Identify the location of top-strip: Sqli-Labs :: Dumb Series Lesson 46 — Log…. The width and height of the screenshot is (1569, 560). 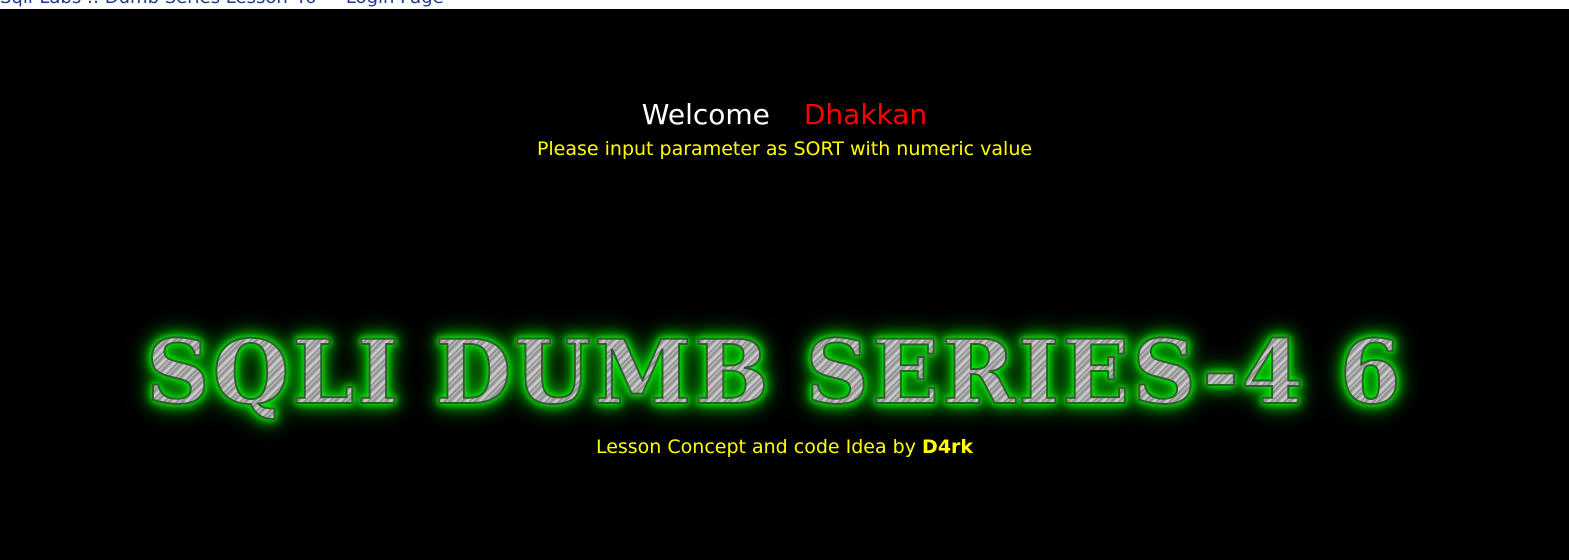
(784, 4).